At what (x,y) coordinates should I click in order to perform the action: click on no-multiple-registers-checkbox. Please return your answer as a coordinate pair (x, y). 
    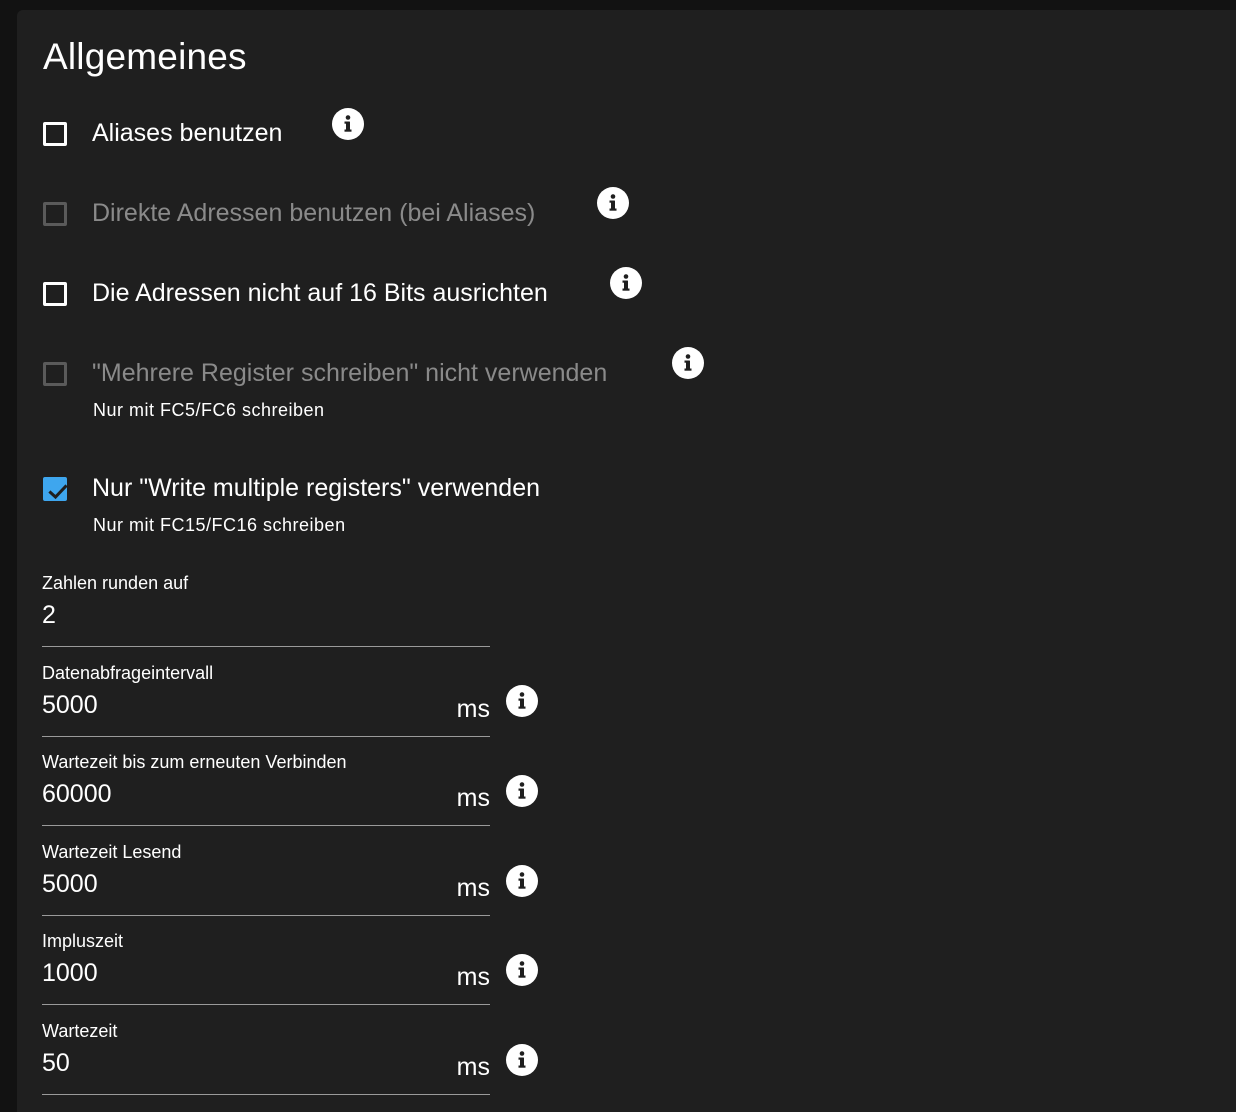
    Looking at the image, I should click on (55, 374).